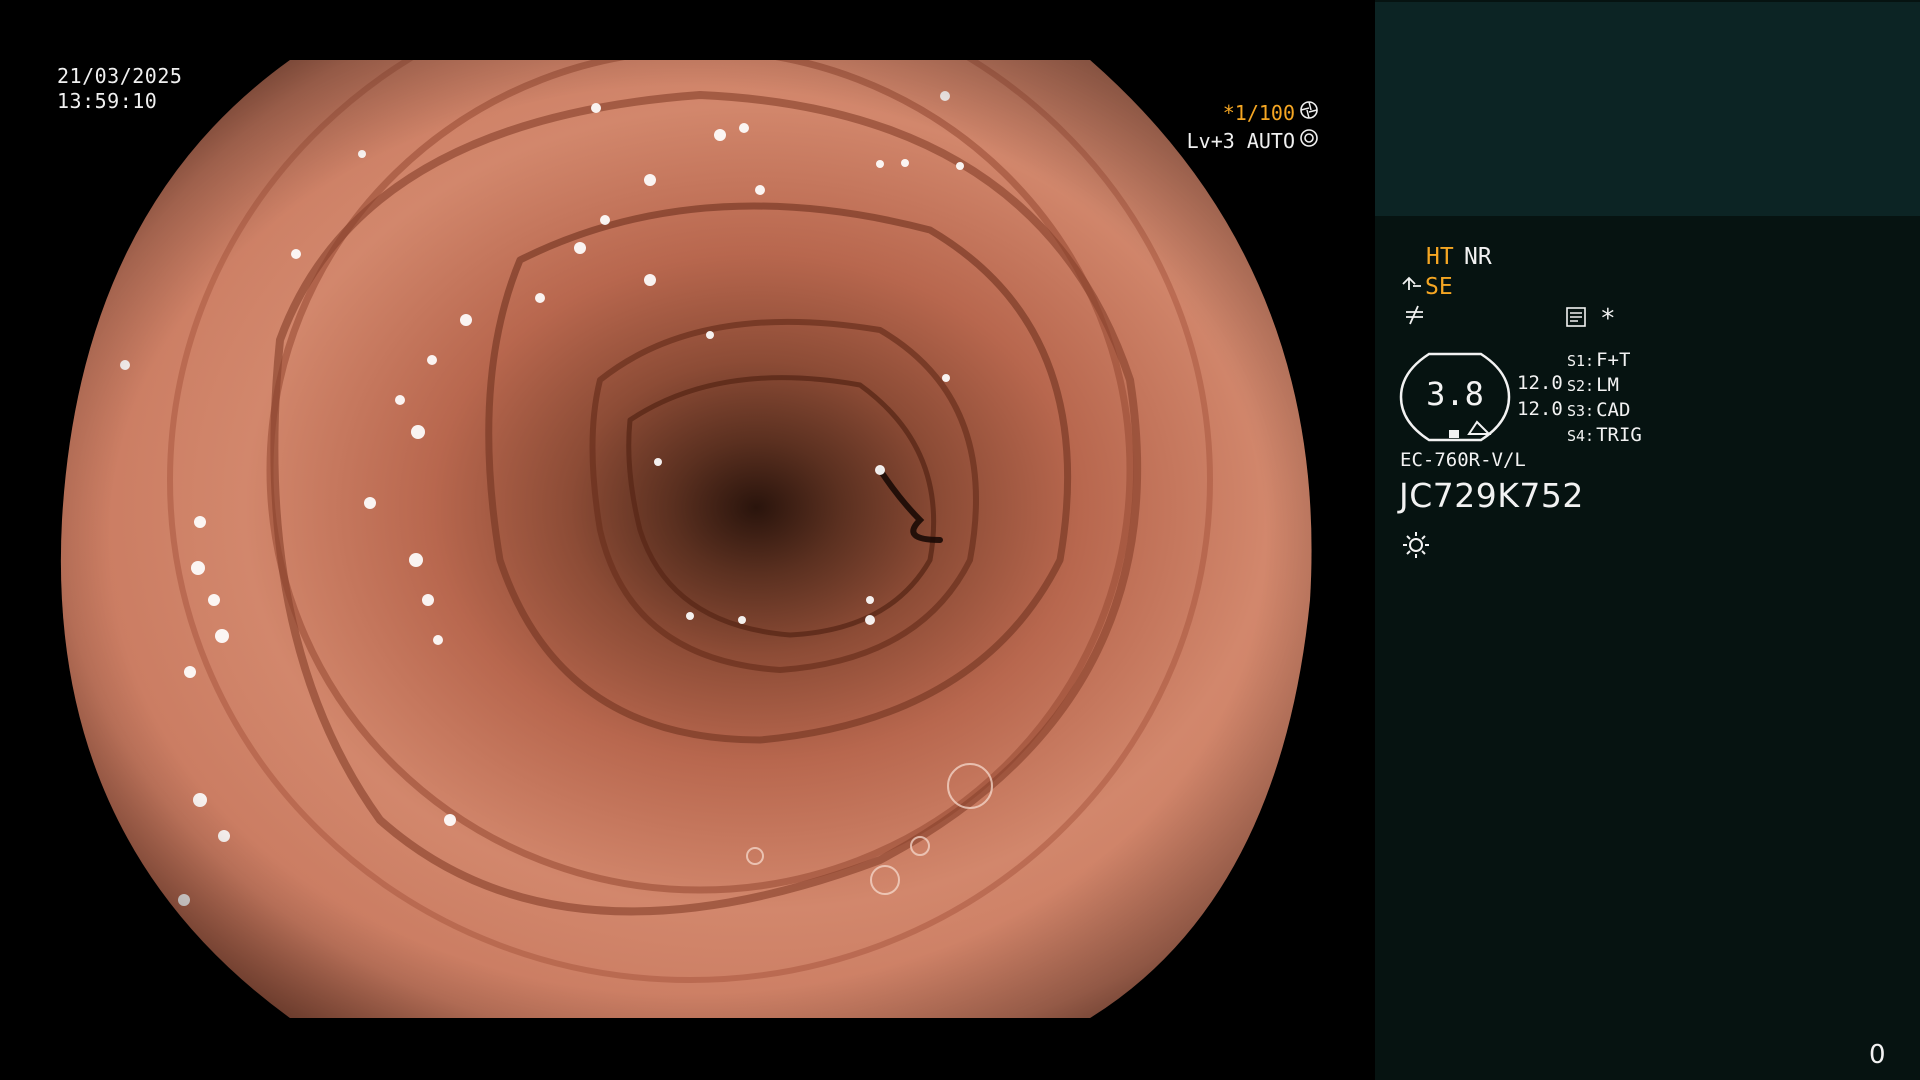  What do you see at coordinates (1416, 547) in the screenshot?
I see `light-source-icon` at bounding box center [1416, 547].